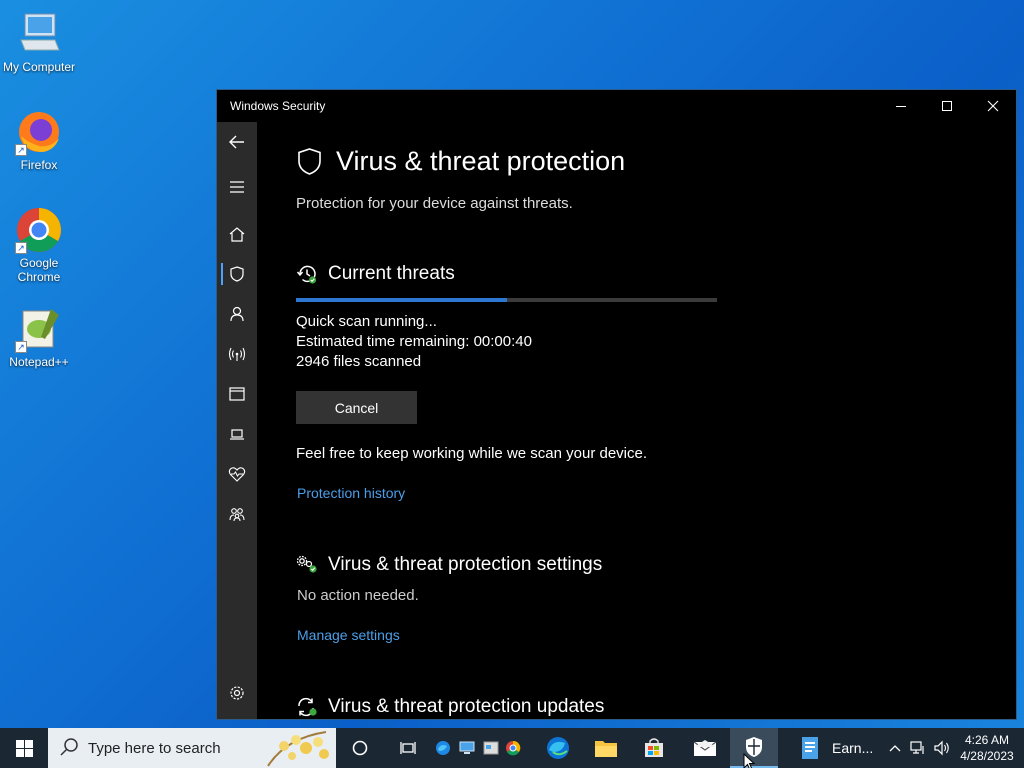 This screenshot has height=768, width=1024. I want to click on desktop-icon-label: Firefox, so click(39, 165).